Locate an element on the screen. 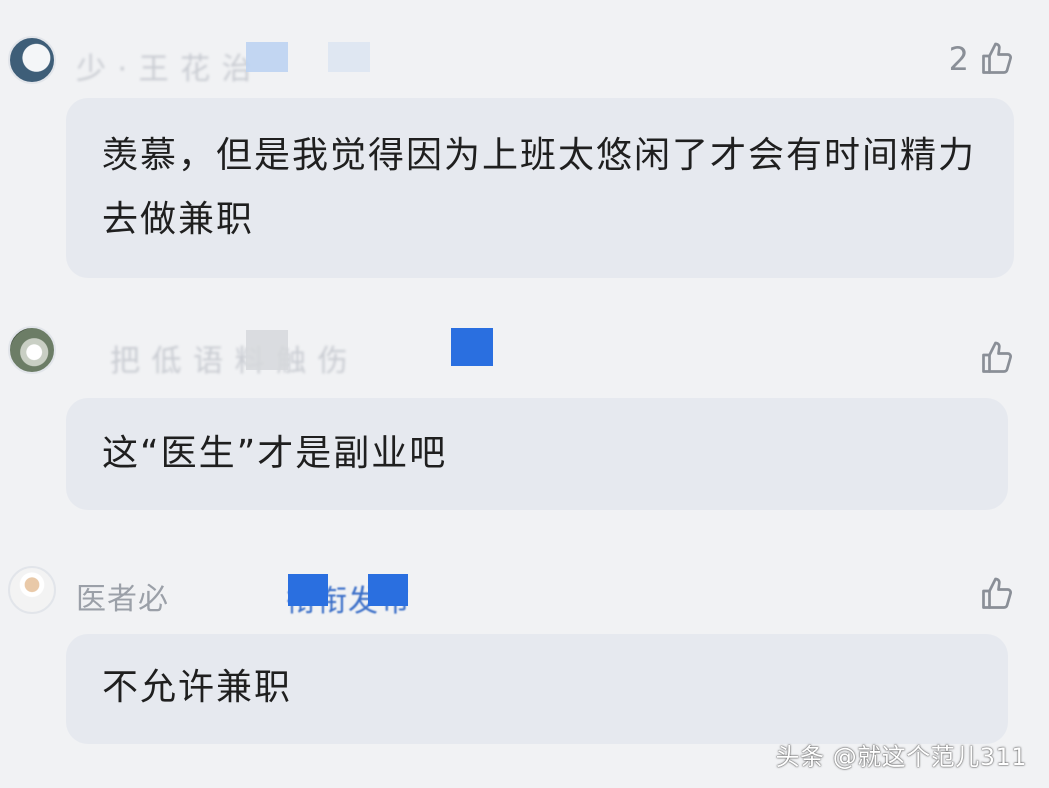  watermark: 头条 @就这个范儿311 is located at coordinates (901, 757).